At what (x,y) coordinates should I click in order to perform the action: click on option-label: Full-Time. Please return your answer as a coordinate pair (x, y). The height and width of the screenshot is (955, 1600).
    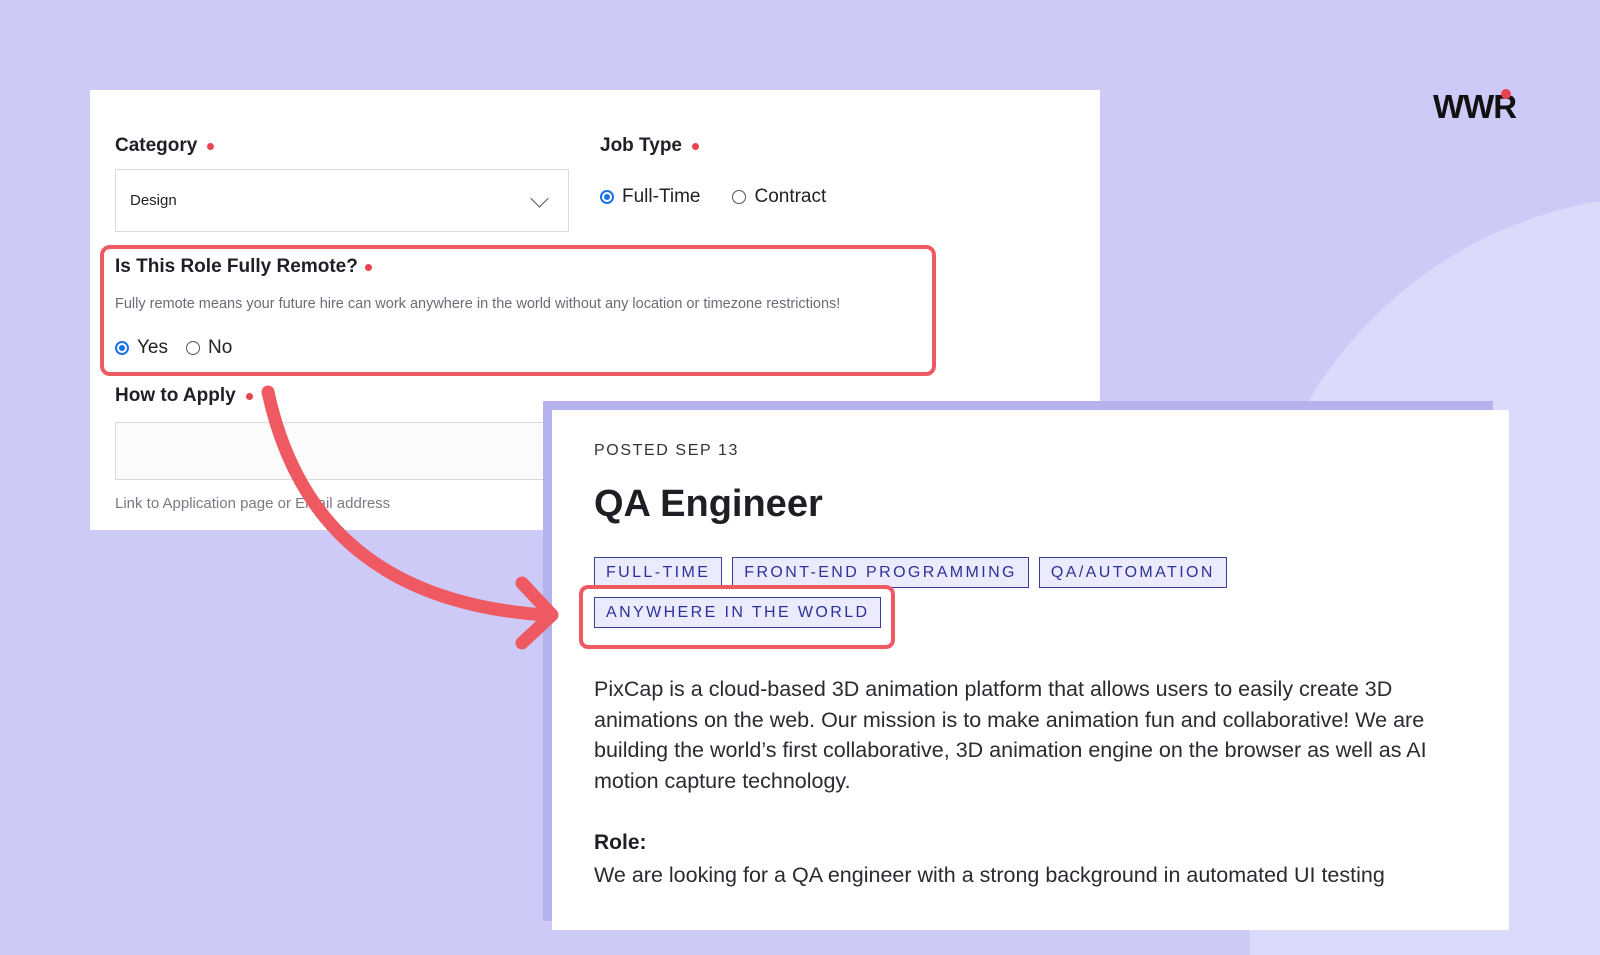
    Looking at the image, I should click on (661, 196).